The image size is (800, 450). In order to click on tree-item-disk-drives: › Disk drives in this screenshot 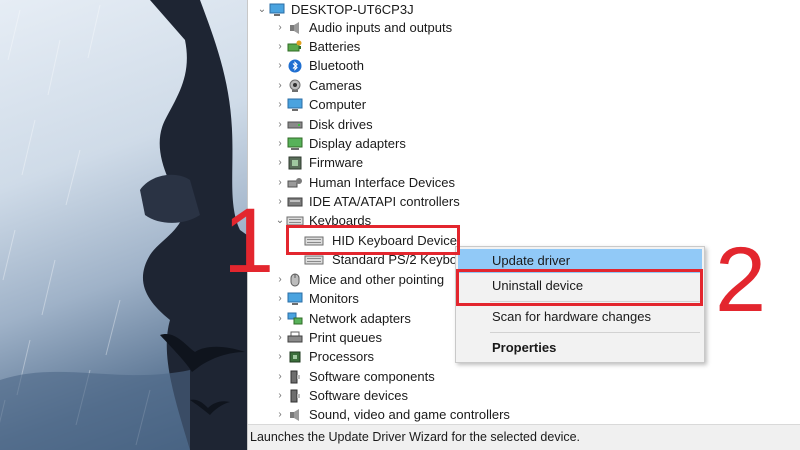, I will do `click(323, 124)`.